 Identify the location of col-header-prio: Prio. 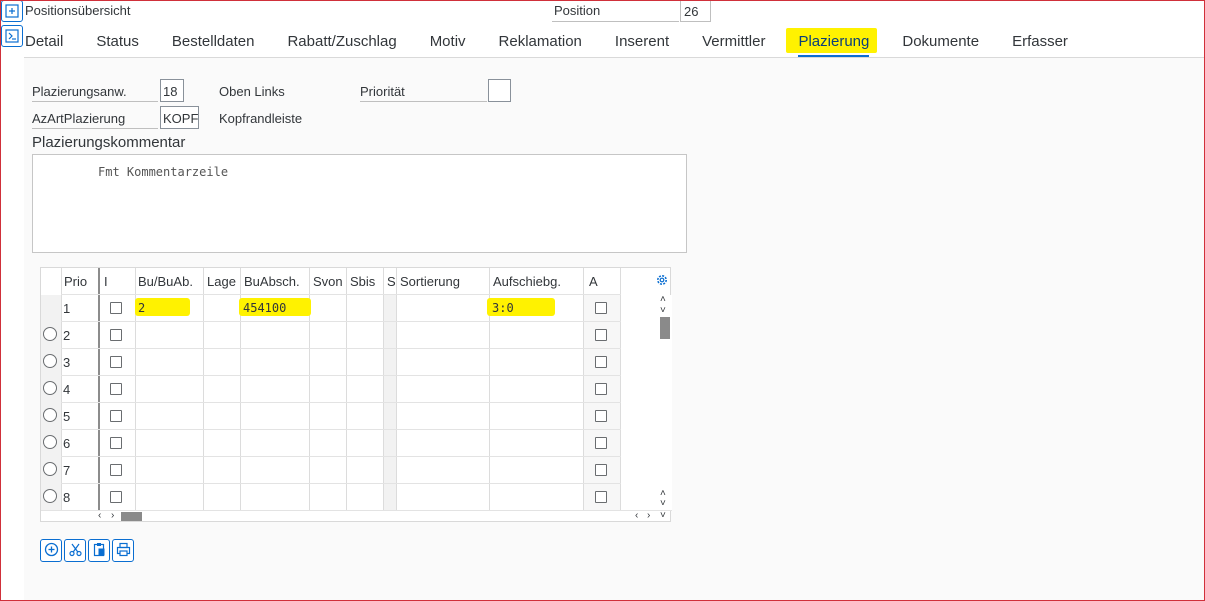
(79, 281).